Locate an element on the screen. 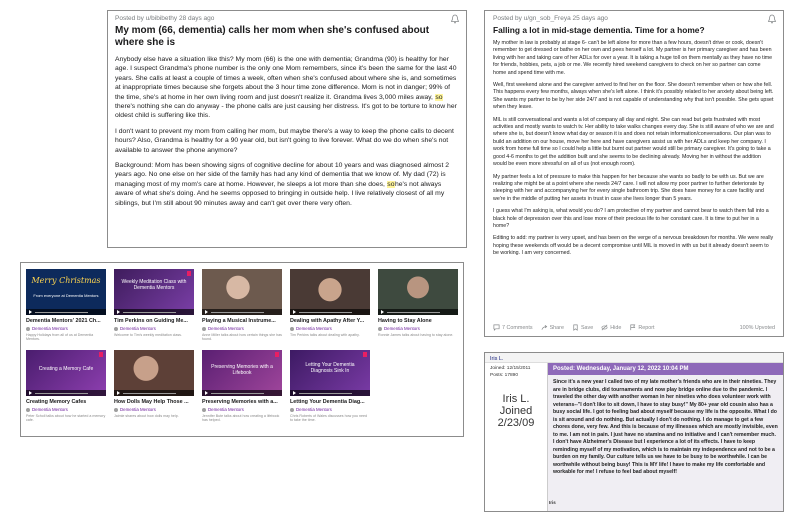 This screenshot has width=800, height=522. save-button: Save is located at coordinates (582, 327).